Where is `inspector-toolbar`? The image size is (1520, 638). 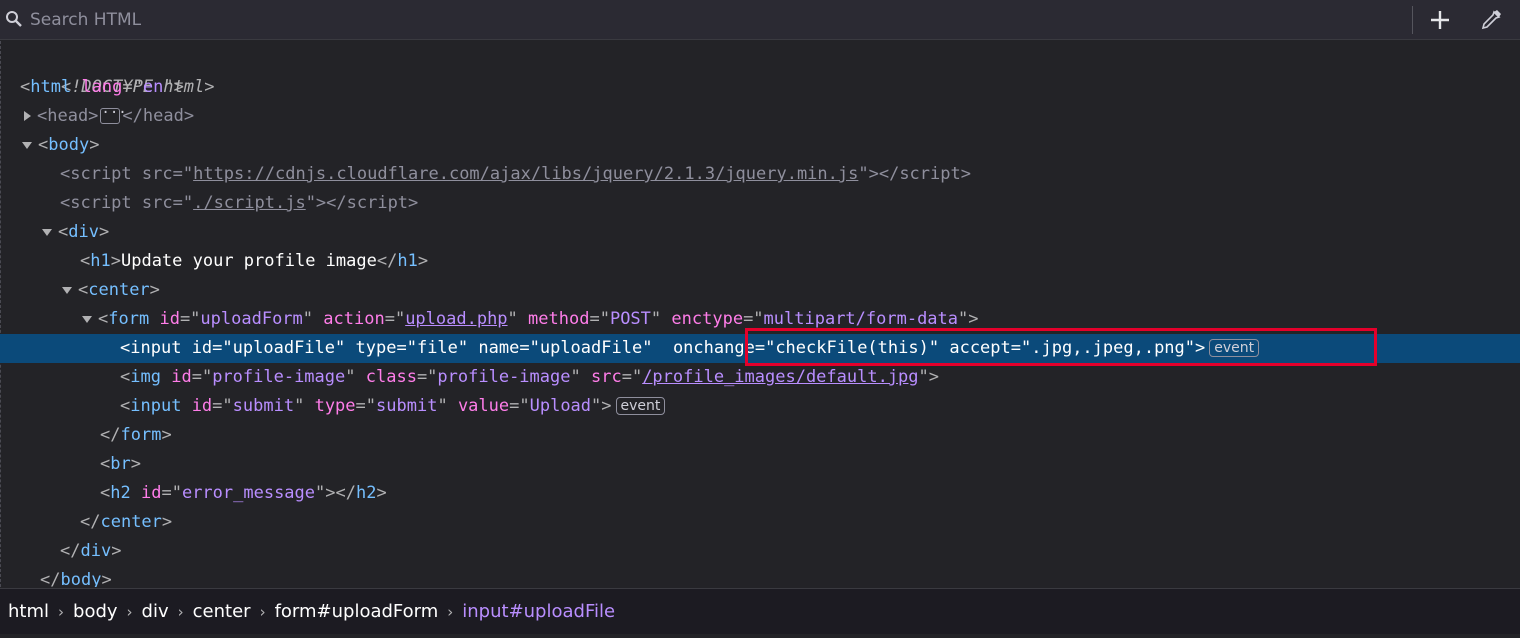
inspector-toolbar is located at coordinates (760, 20).